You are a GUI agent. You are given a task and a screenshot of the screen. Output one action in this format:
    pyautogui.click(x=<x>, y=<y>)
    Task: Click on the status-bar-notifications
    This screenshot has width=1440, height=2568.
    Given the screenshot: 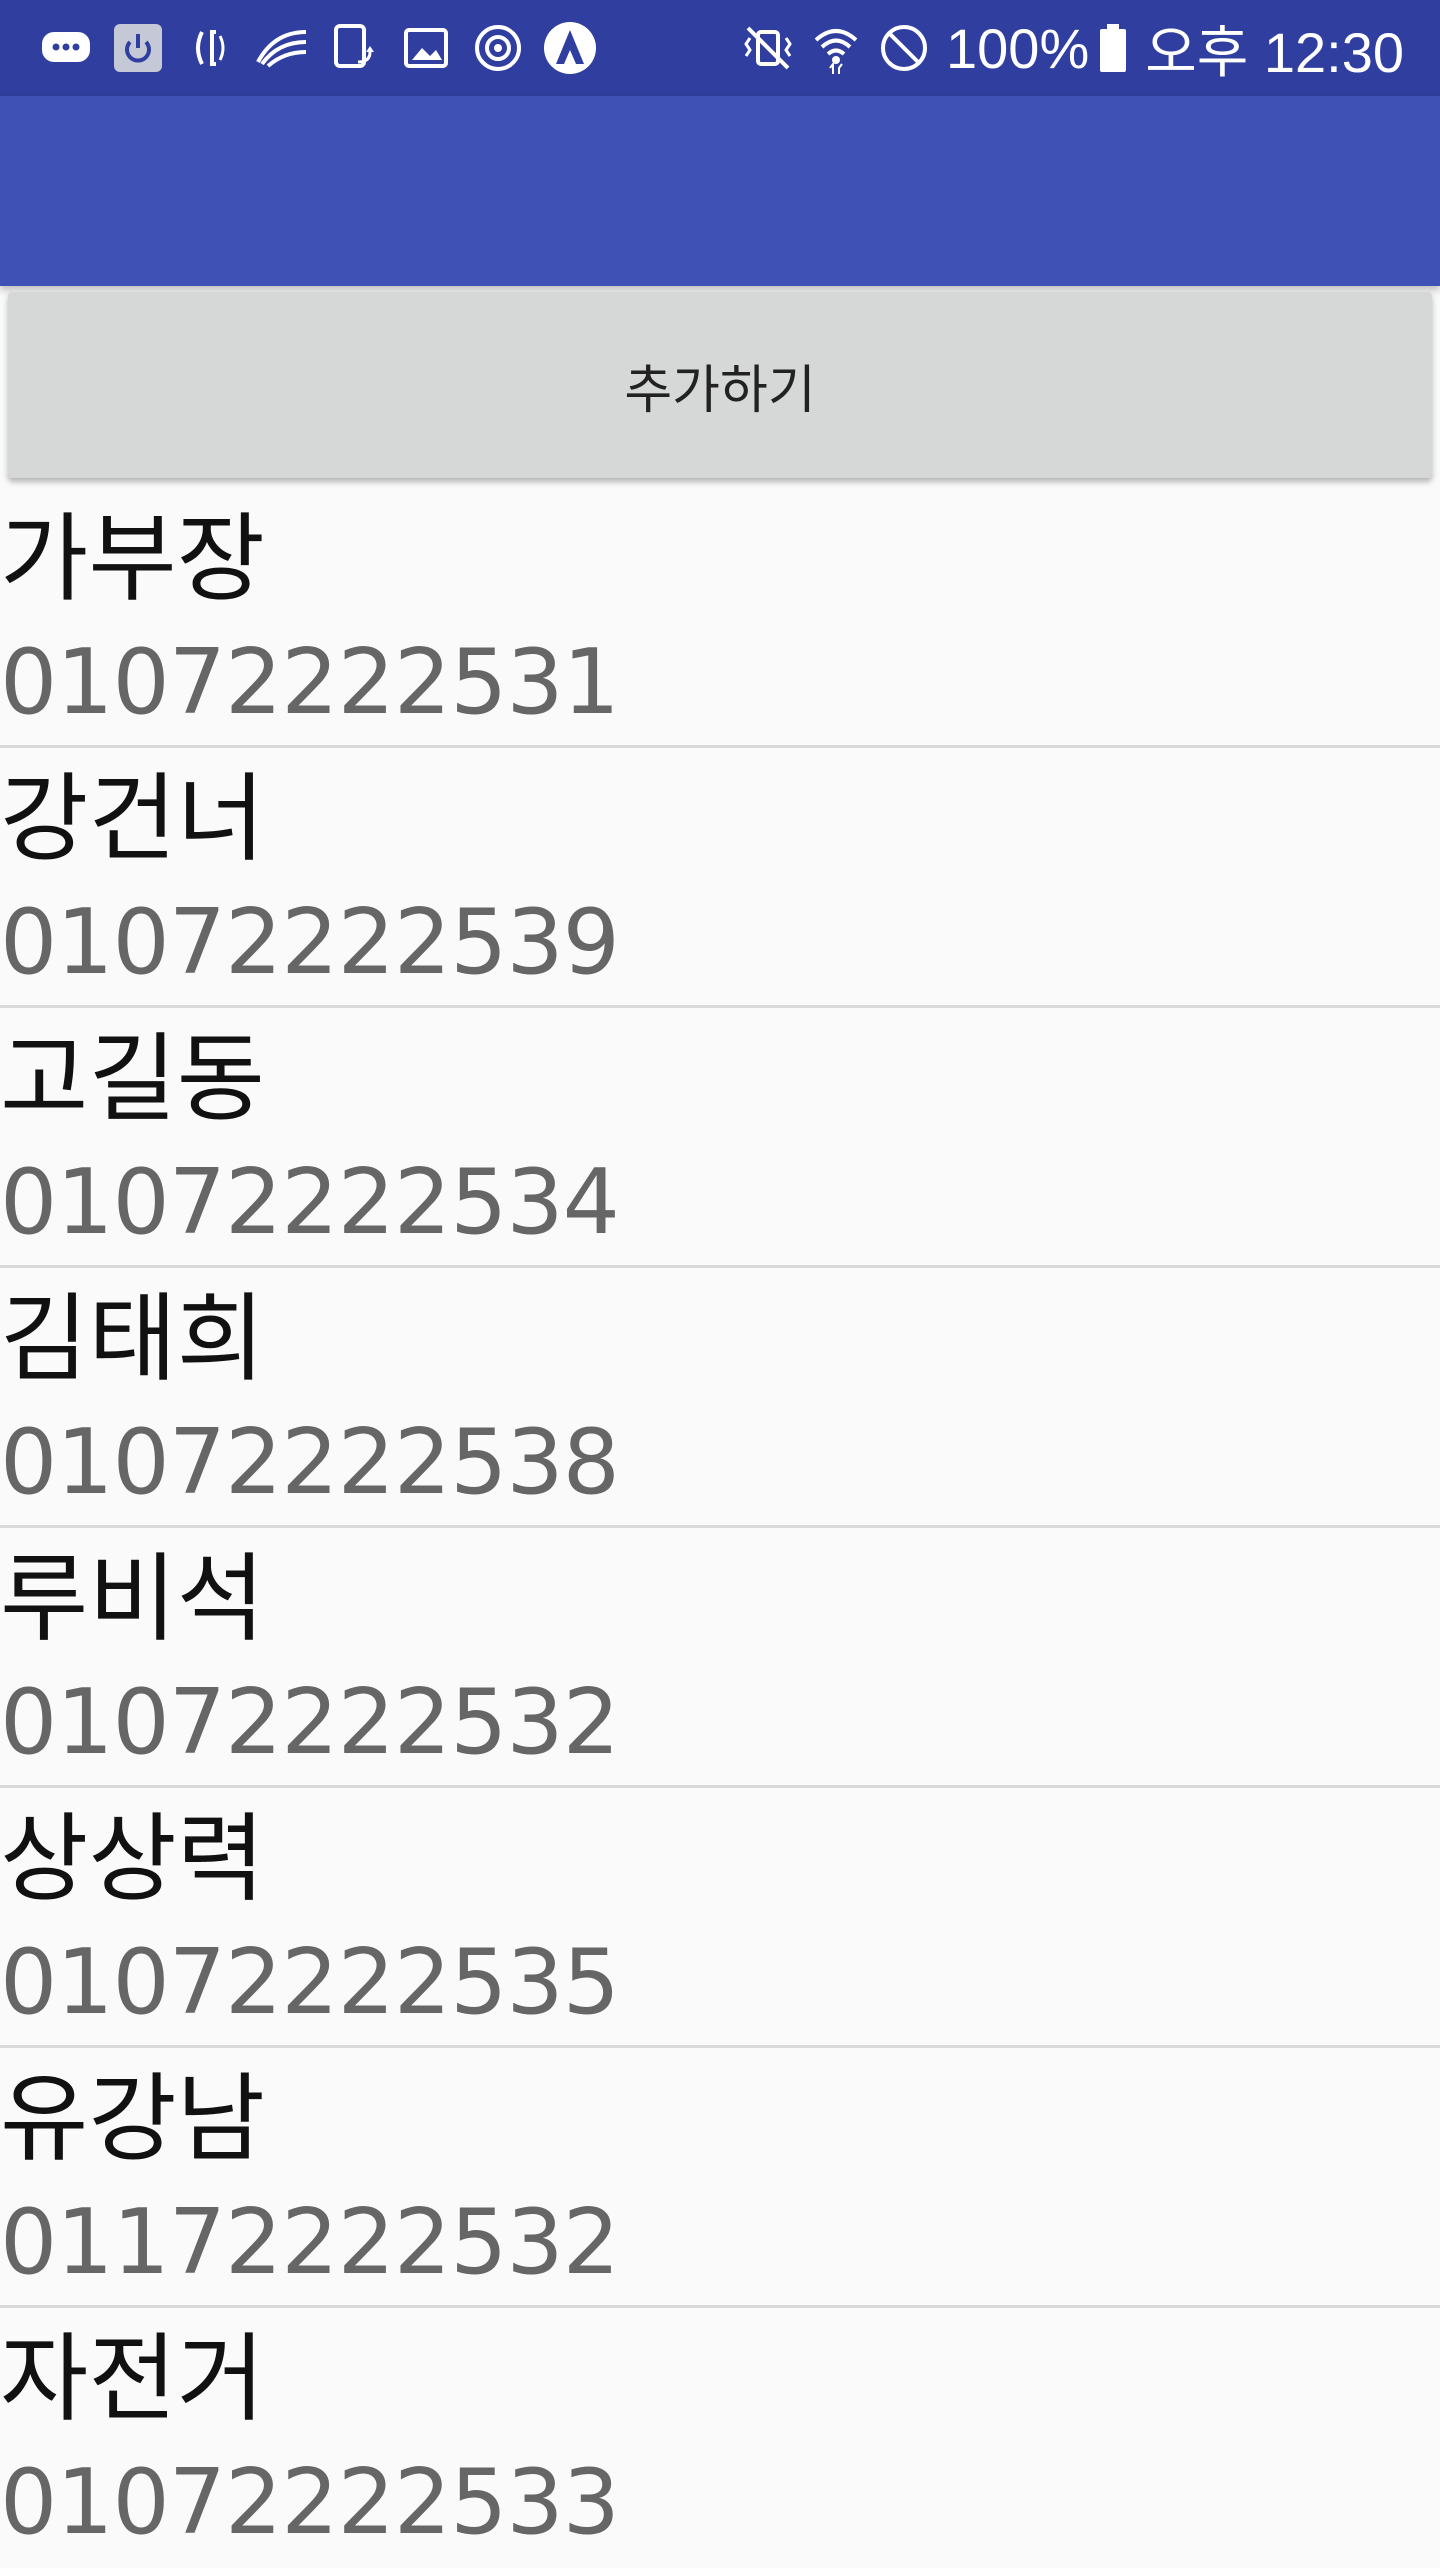 What is the action you would take?
    pyautogui.click(x=326, y=48)
    